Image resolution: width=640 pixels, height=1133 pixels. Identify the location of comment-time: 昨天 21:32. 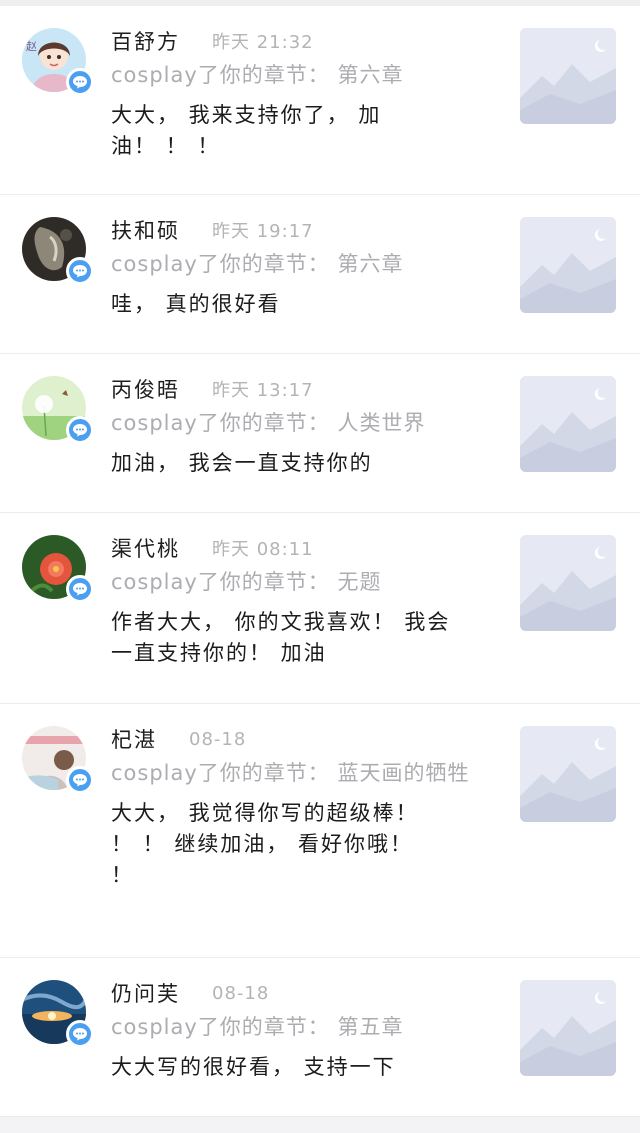
(263, 42).